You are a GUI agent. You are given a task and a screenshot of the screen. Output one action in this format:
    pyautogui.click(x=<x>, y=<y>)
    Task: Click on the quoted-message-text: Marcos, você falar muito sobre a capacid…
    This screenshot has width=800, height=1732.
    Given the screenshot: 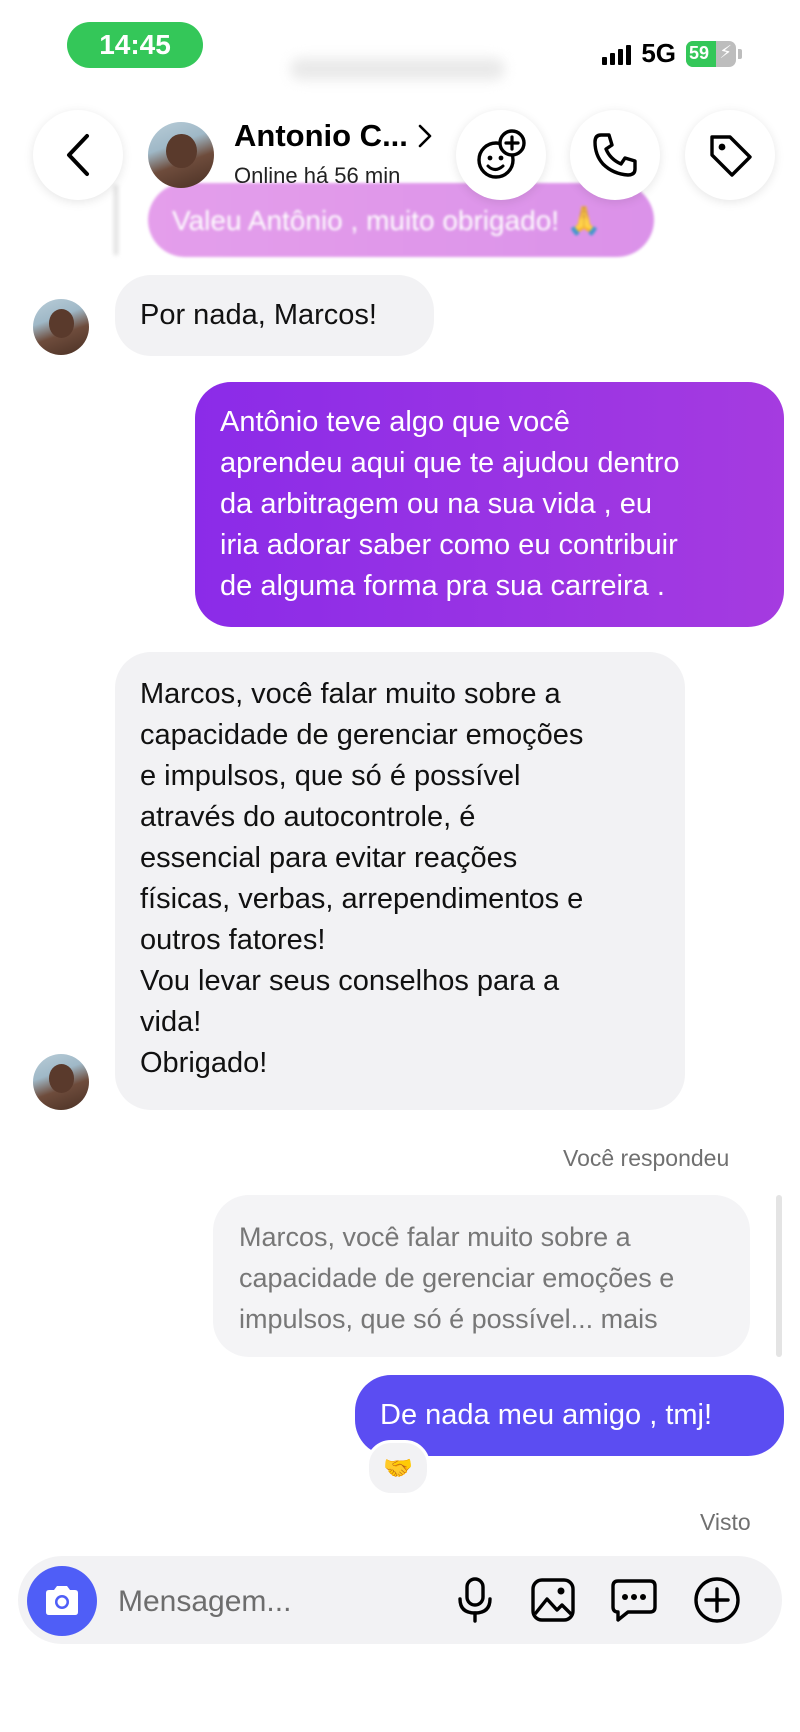 What is the action you would take?
    pyautogui.click(x=457, y=1278)
    